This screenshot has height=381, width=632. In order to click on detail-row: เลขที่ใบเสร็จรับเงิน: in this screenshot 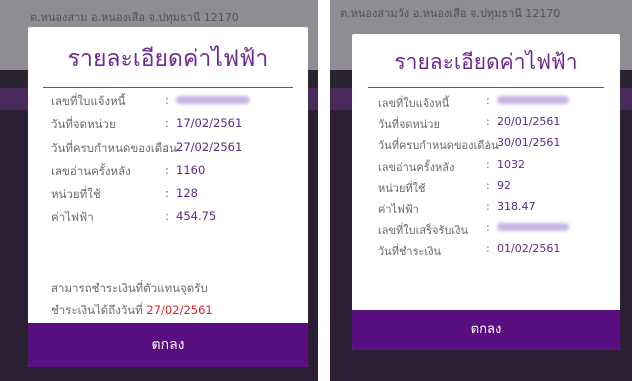, I will do `click(486, 231)`.